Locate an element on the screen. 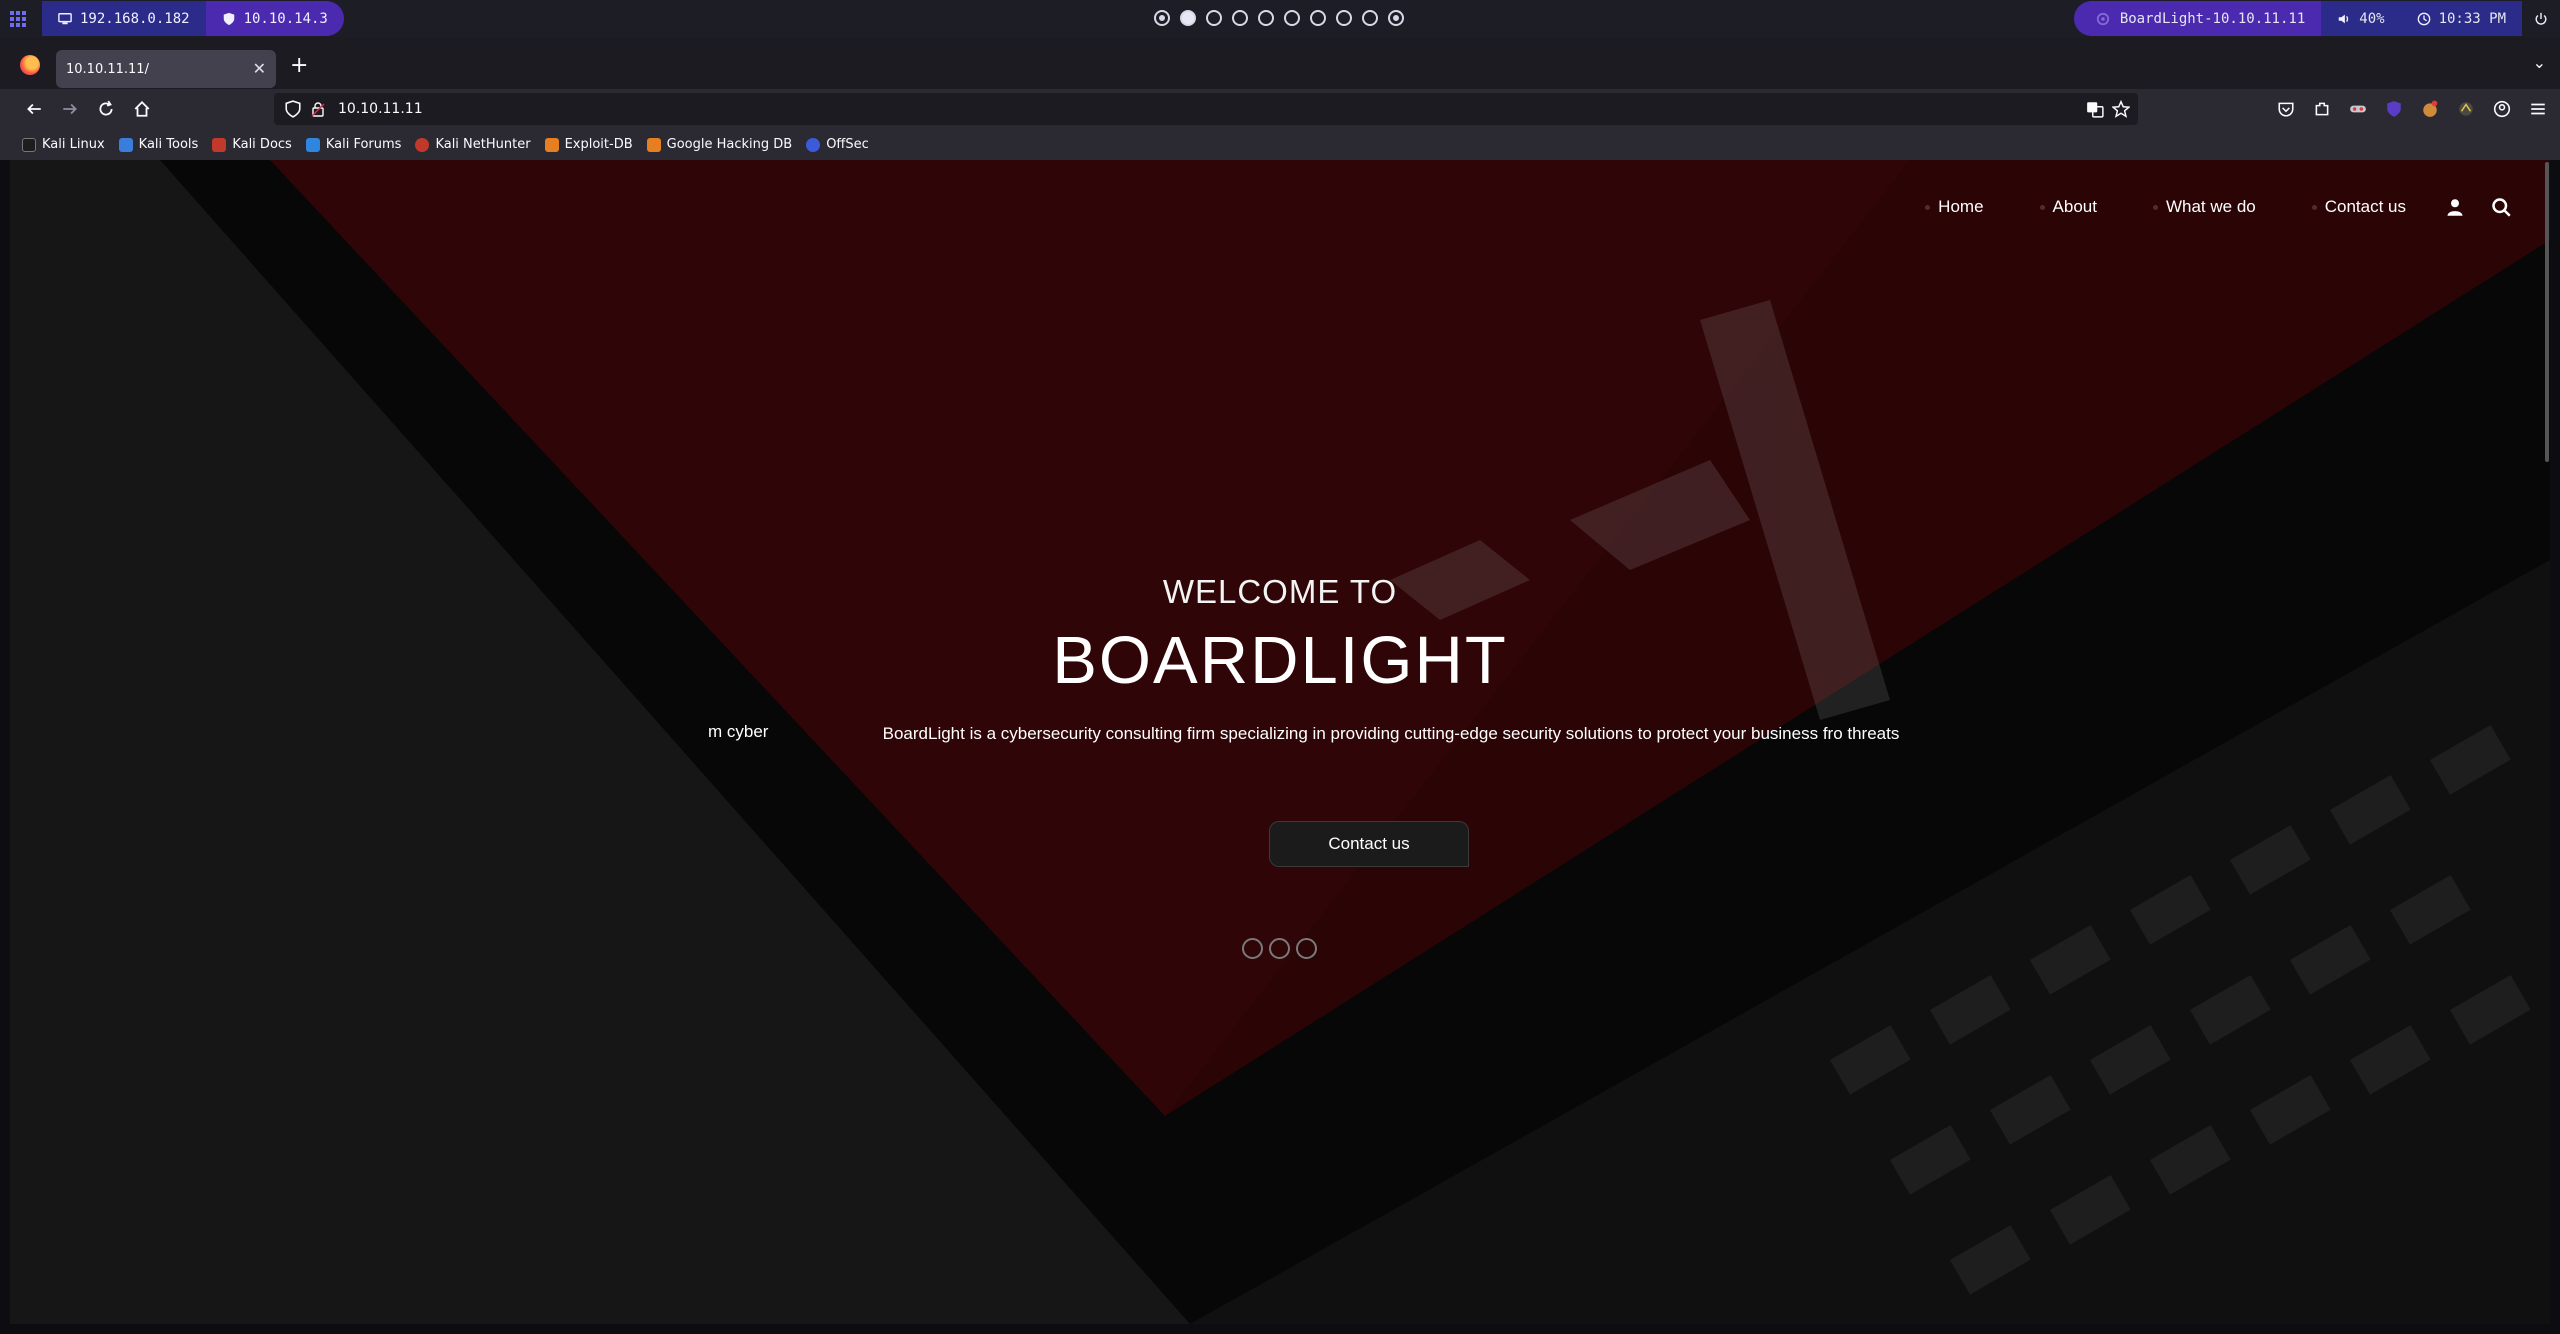 The image size is (2560, 1334). shield-extension-icon is located at coordinates (2394, 109).